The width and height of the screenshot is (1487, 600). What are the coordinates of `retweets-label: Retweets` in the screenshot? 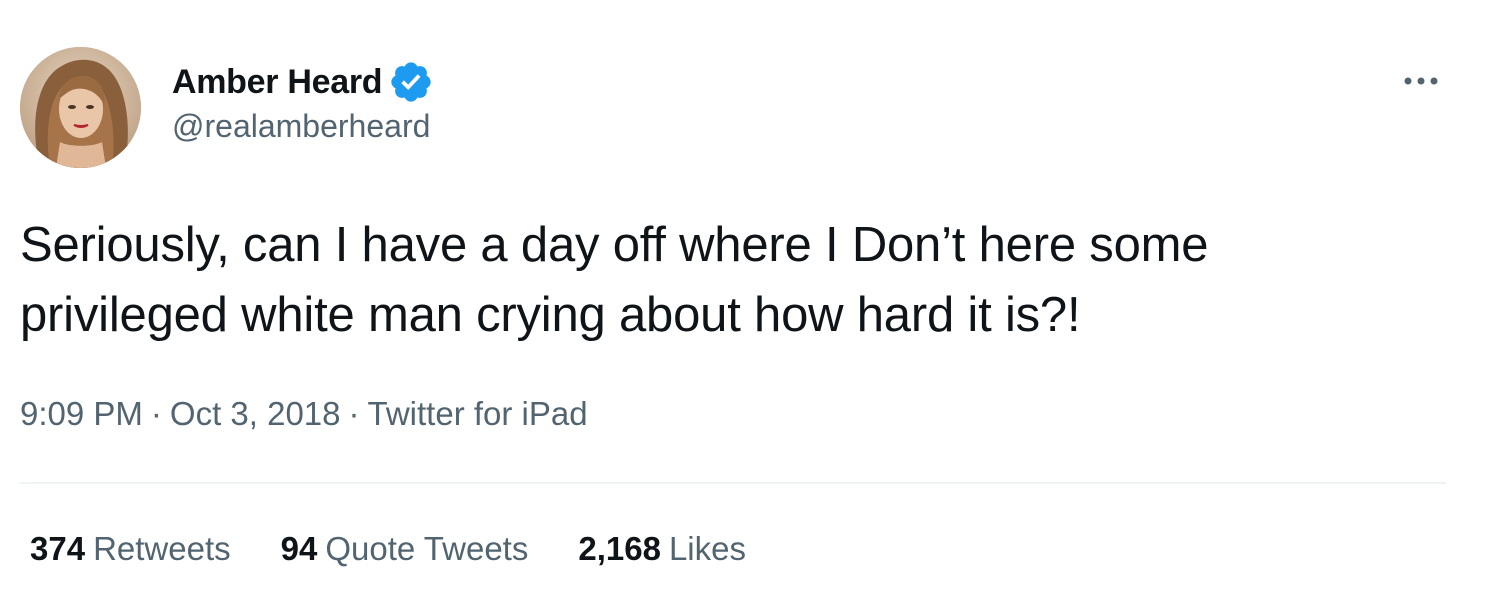 It's located at (162, 548).